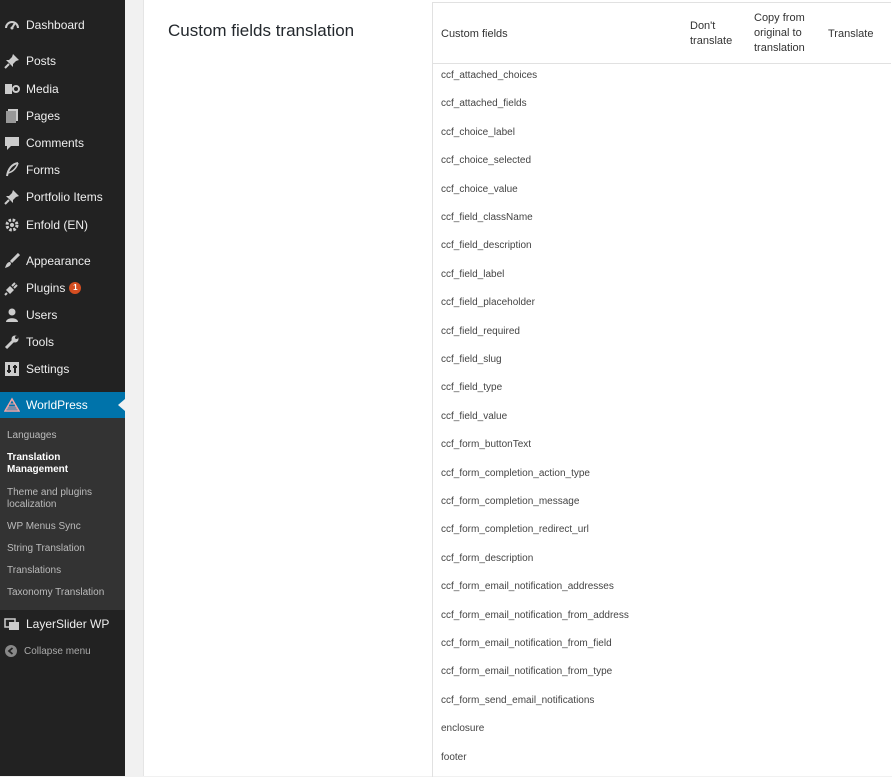  Describe the element at coordinates (471, 359) in the screenshot. I see `custom-field-name: ccf_field_slug` at that location.